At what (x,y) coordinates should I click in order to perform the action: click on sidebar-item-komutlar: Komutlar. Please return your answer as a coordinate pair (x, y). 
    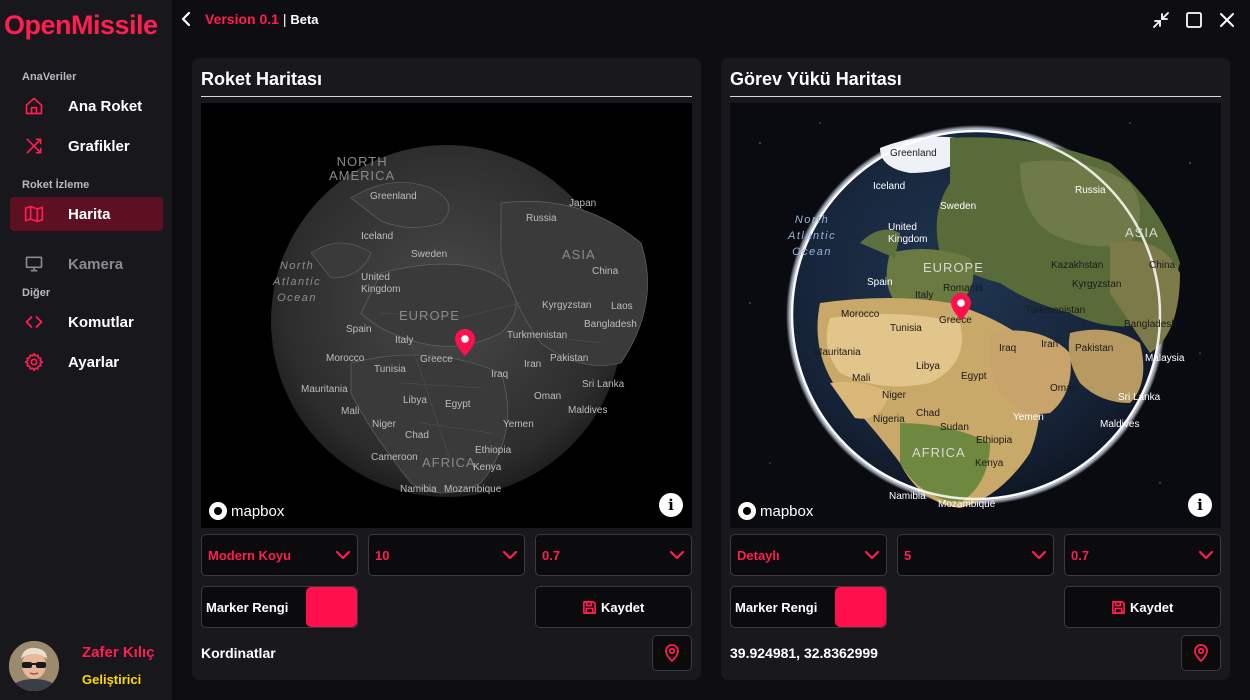
    Looking at the image, I should click on (86, 322).